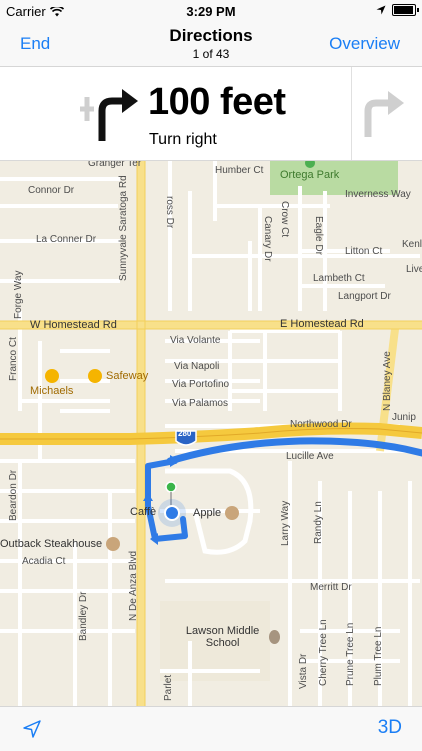 Image resolution: width=422 pixels, height=751 pixels. Describe the element at coordinates (284, 219) in the screenshot. I see `street-label: Crow Ct` at that location.